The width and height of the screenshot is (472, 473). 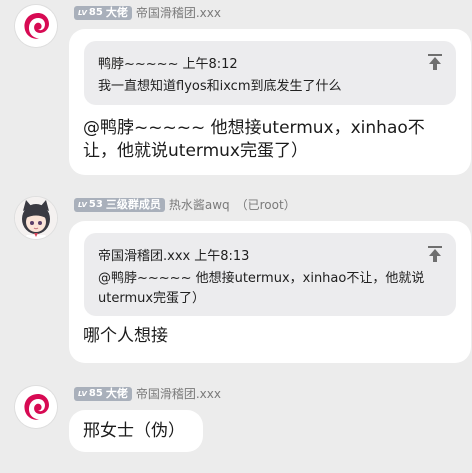 What do you see at coordinates (125, 336) in the screenshot?
I see `message-text: 哪个人想接` at bounding box center [125, 336].